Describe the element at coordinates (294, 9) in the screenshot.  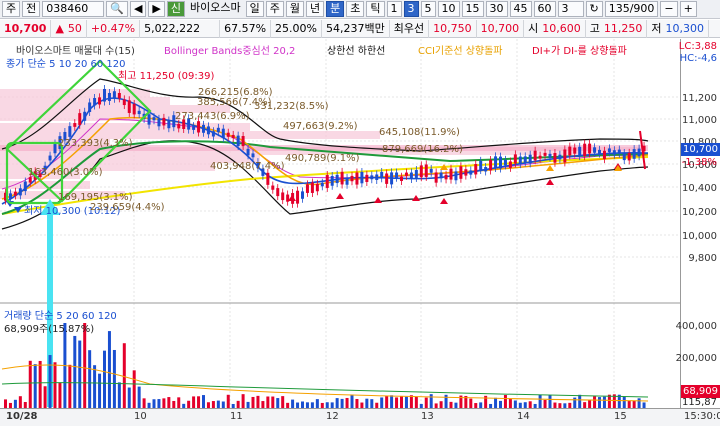
I see `period-tab-2: 월` at that location.